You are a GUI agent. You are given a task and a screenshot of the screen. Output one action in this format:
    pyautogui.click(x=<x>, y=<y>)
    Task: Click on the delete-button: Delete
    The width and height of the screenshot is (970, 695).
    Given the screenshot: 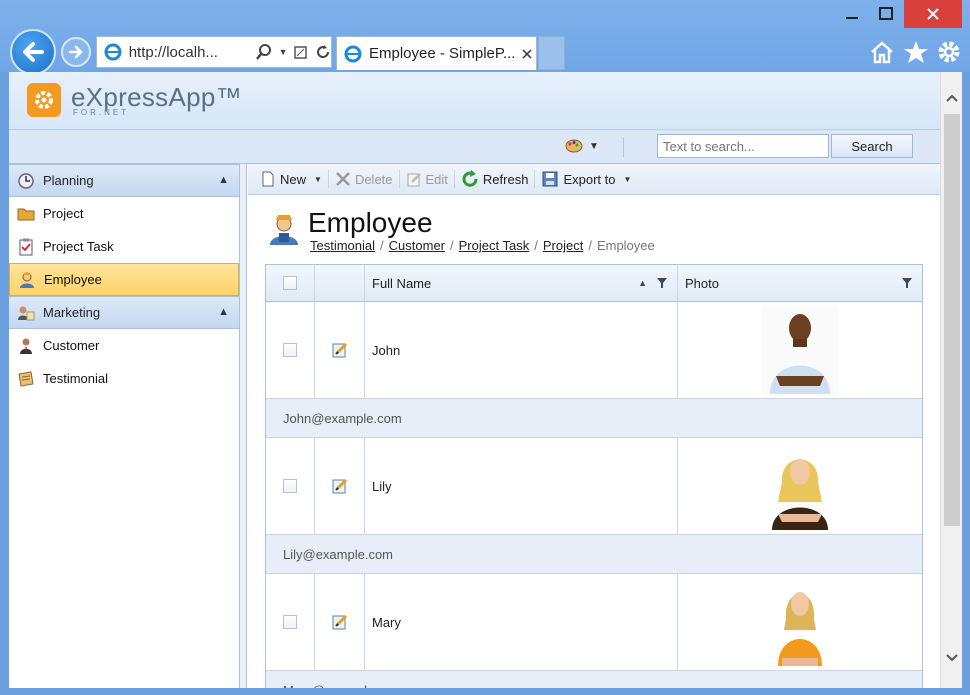 What is the action you would take?
    pyautogui.click(x=364, y=179)
    